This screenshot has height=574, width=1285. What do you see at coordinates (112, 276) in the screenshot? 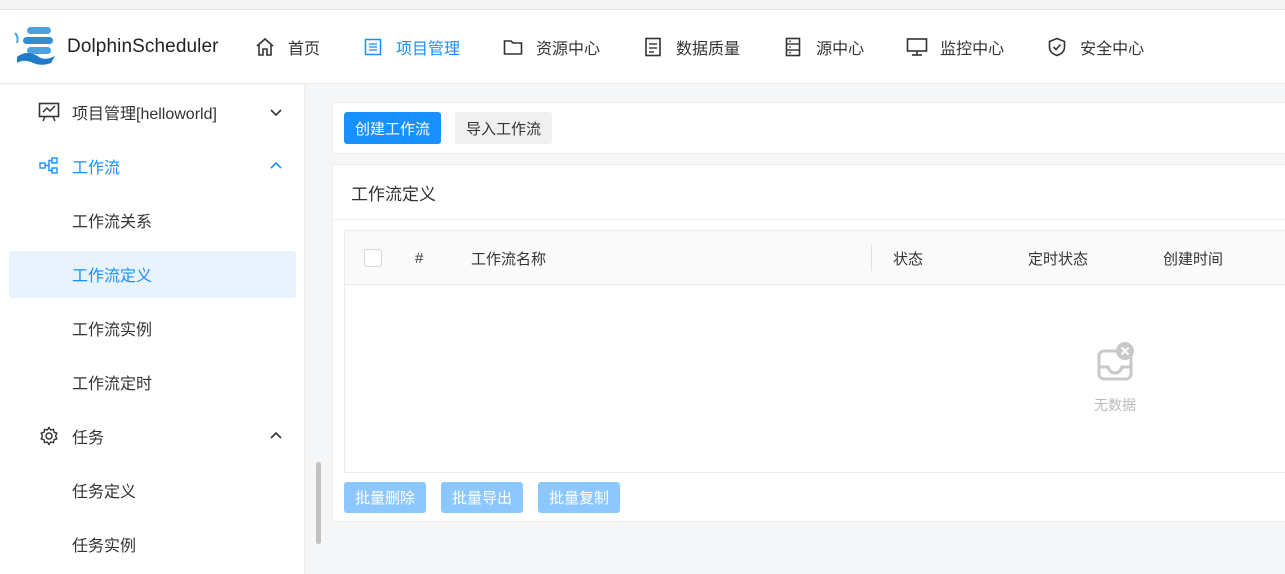
I see `sidebar-item-label: 工作流定义` at bounding box center [112, 276].